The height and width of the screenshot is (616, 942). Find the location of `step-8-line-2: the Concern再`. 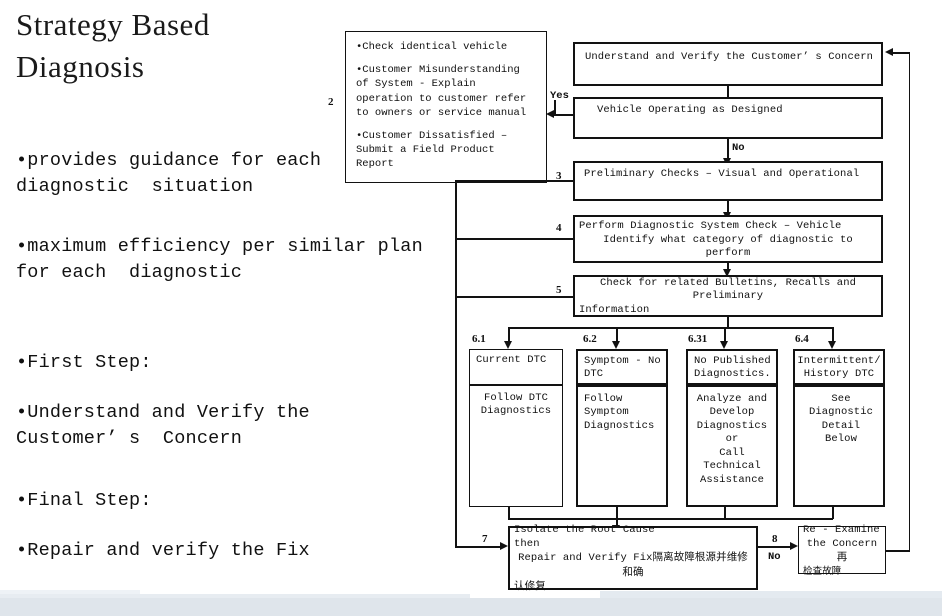

step-8-line-2: the Concern再 is located at coordinates (842, 552).